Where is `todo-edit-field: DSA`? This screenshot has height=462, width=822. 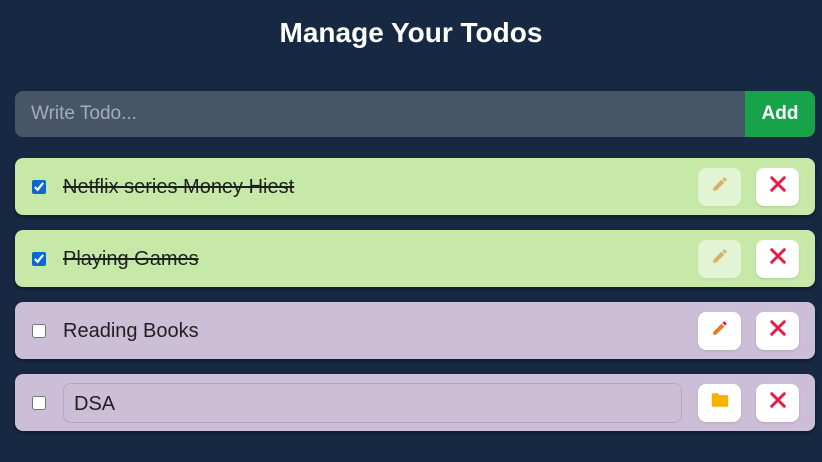
todo-edit-field: DSA is located at coordinates (372, 402).